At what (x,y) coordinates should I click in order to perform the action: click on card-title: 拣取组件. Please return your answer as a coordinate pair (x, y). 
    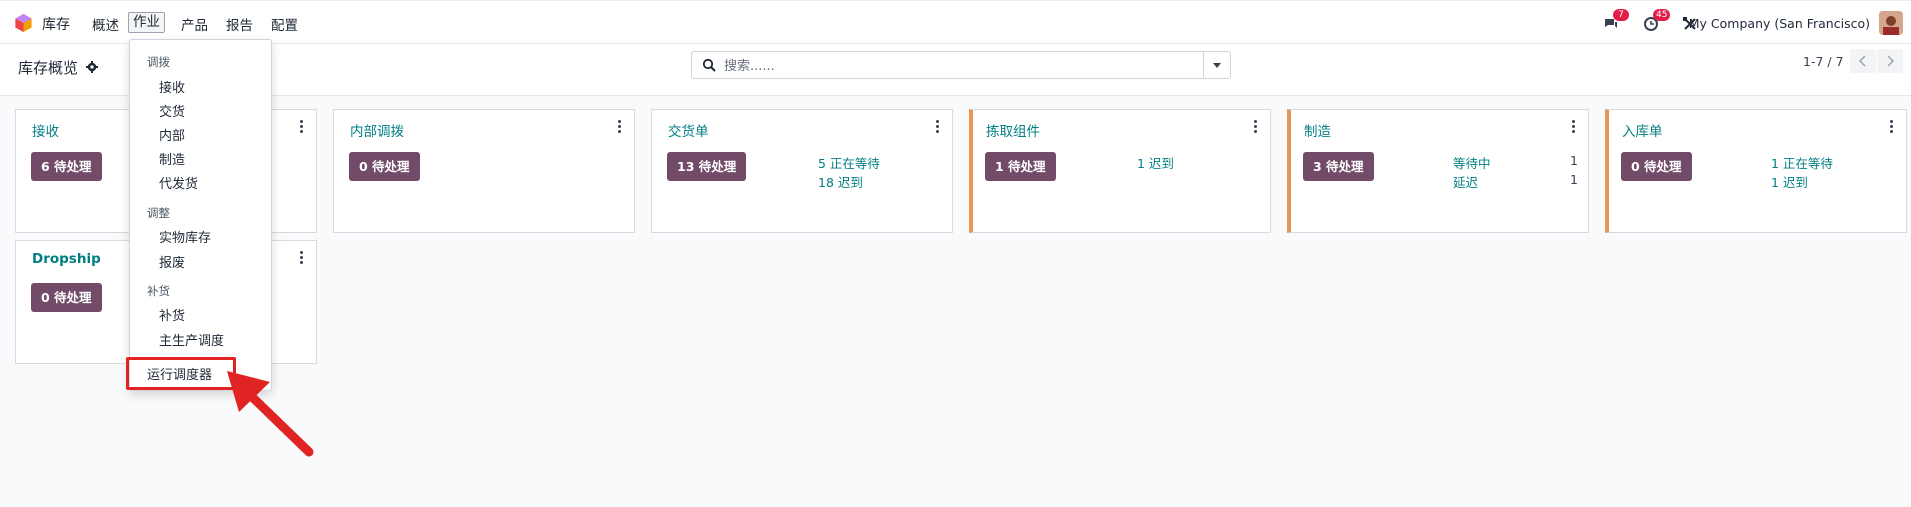
    Looking at the image, I should click on (1013, 130).